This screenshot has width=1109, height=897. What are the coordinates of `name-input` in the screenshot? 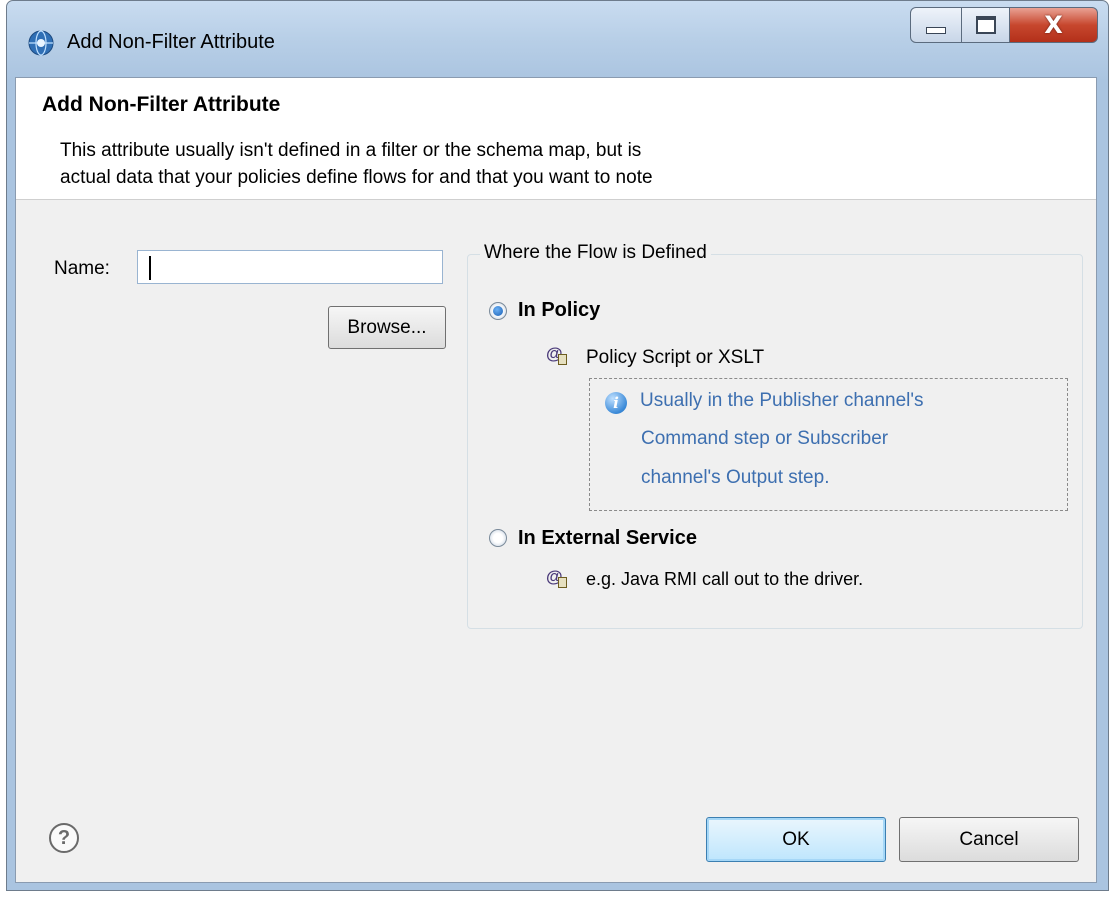 It's located at (290, 267).